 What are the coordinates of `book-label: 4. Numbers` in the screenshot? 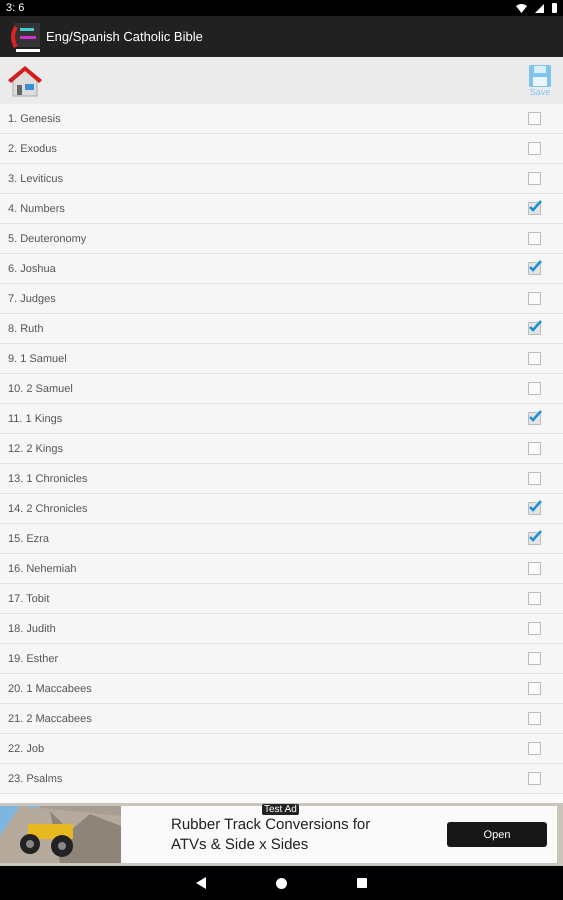 It's located at (36, 208).